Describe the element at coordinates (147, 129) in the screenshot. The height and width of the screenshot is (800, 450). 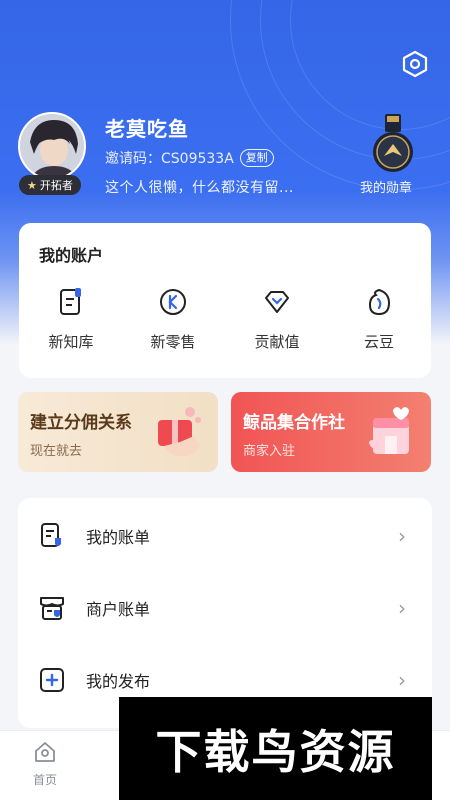
I see `nickname: 老莫吃鱼` at that location.